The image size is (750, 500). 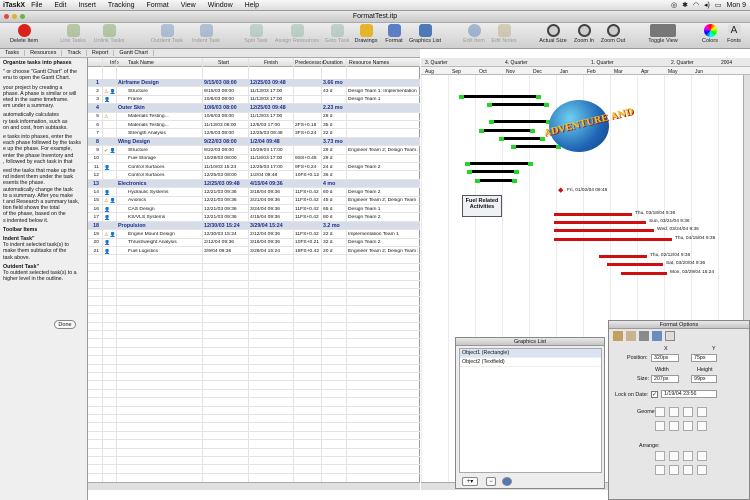 What do you see at coordinates (134, 53) in the screenshot?
I see `tab-gantt-chart: Gantt Chart` at bounding box center [134, 53].